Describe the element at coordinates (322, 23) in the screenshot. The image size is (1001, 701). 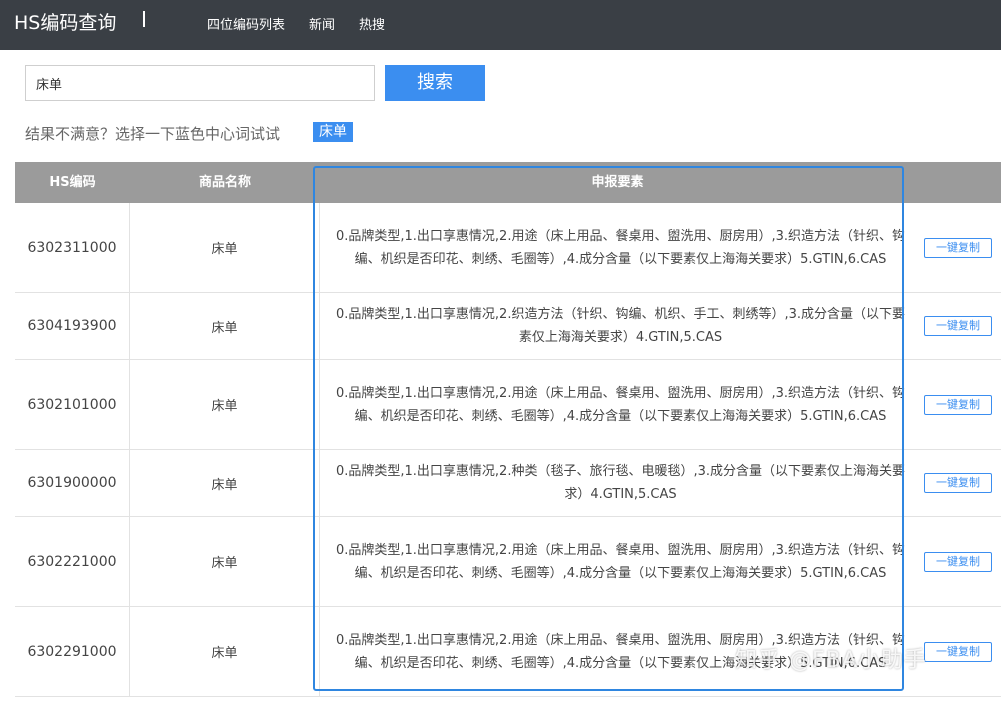
I see `nav-item-news: 新闻` at that location.